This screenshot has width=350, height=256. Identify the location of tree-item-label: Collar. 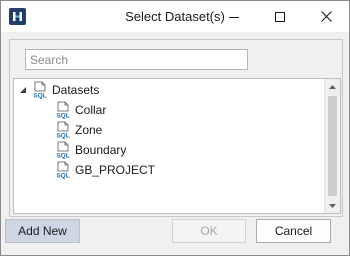
(91, 110).